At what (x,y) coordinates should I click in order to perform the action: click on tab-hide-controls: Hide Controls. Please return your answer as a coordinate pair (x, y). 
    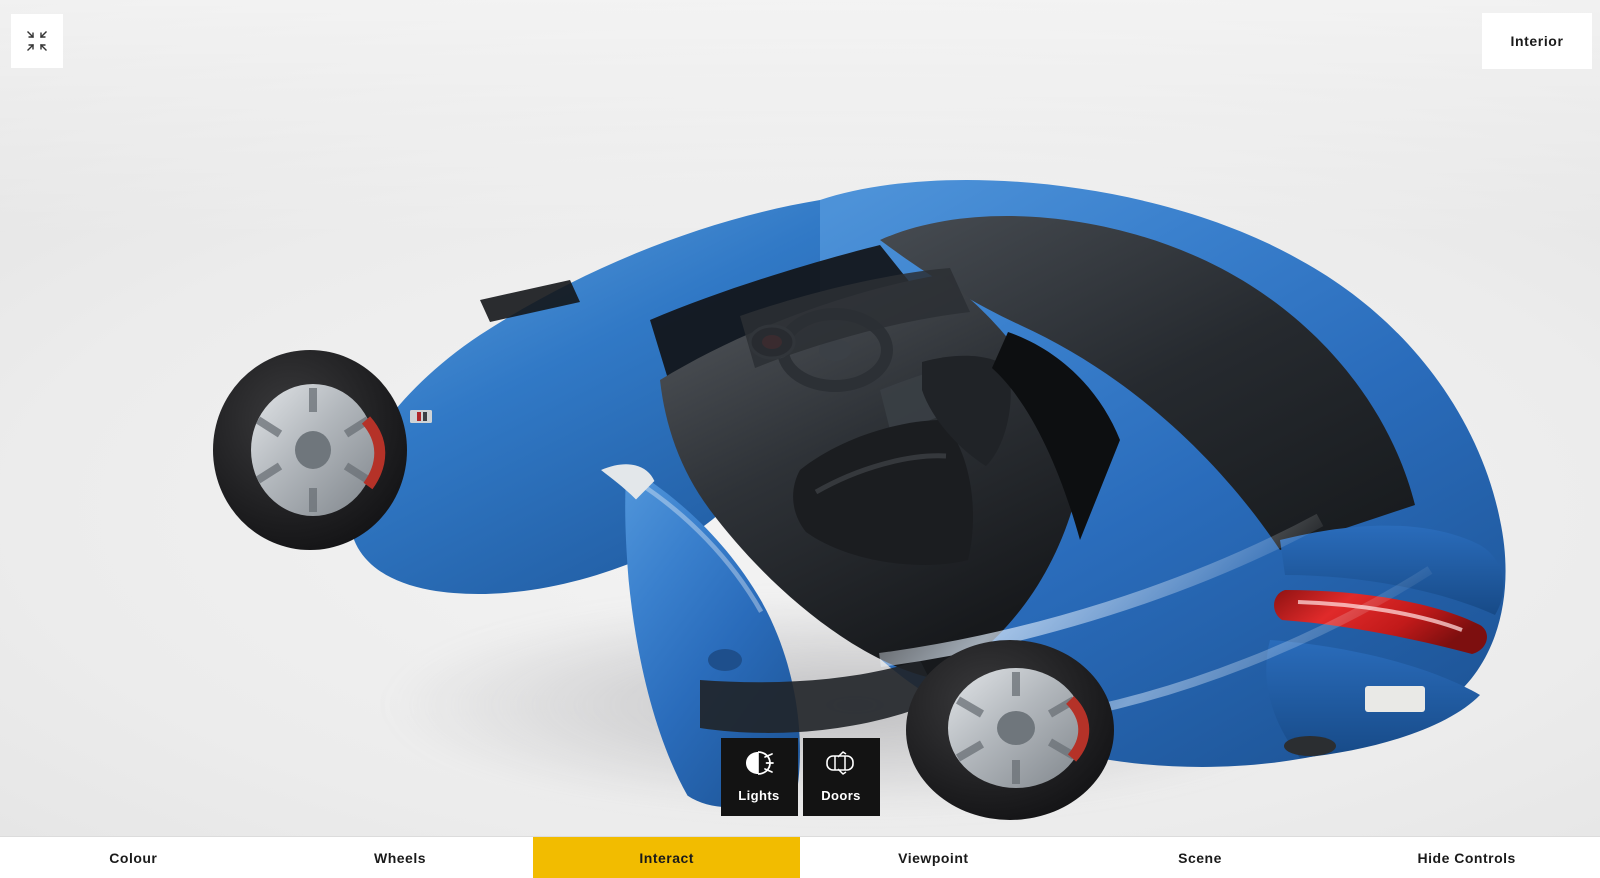
    Looking at the image, I should click on (1466, 857).